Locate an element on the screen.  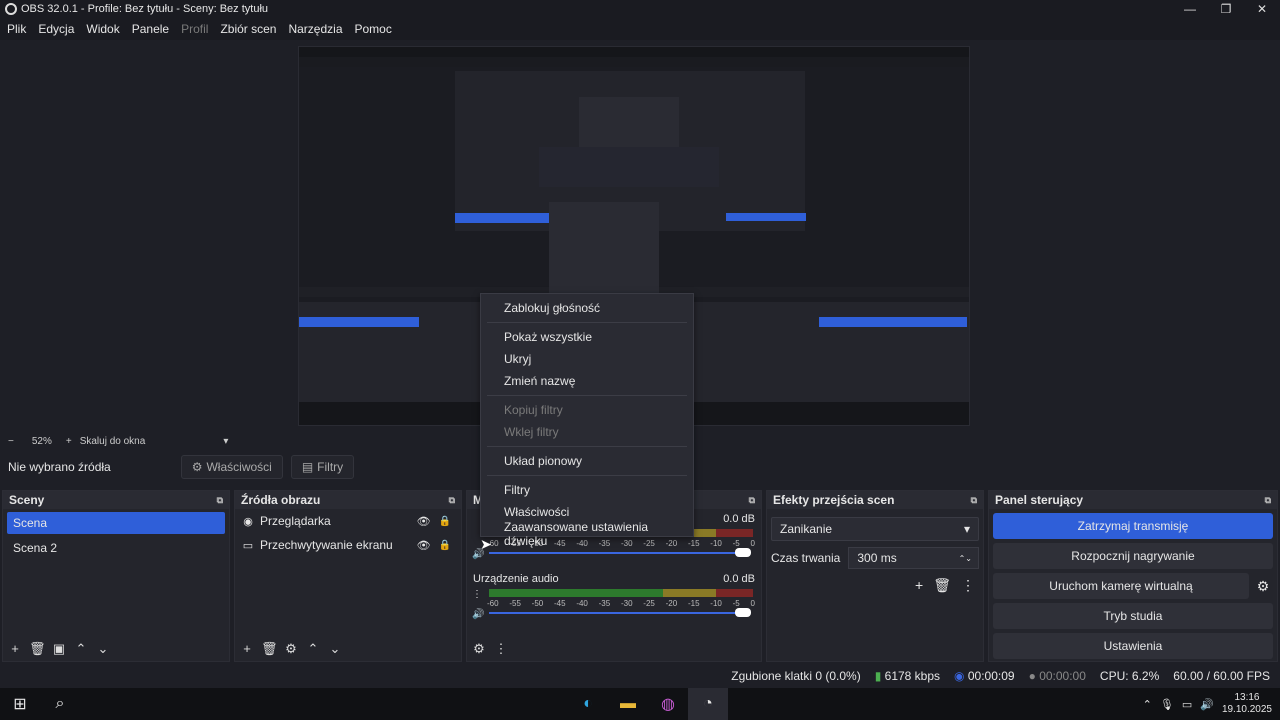
system-tray: ⌃ 🎙 ▭ 🔊 13:16 19.10.2025 is located at coordinates (1207, 704).